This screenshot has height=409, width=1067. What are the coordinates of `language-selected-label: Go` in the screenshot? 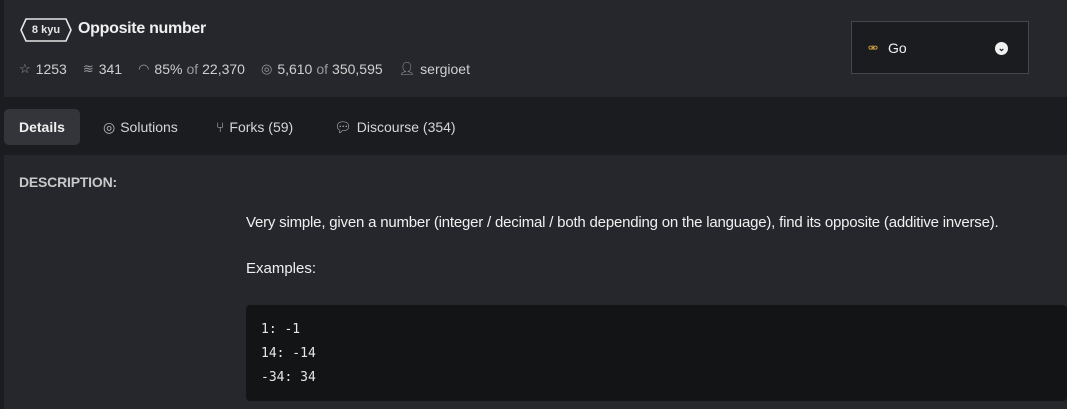 It's located at (897, 48).